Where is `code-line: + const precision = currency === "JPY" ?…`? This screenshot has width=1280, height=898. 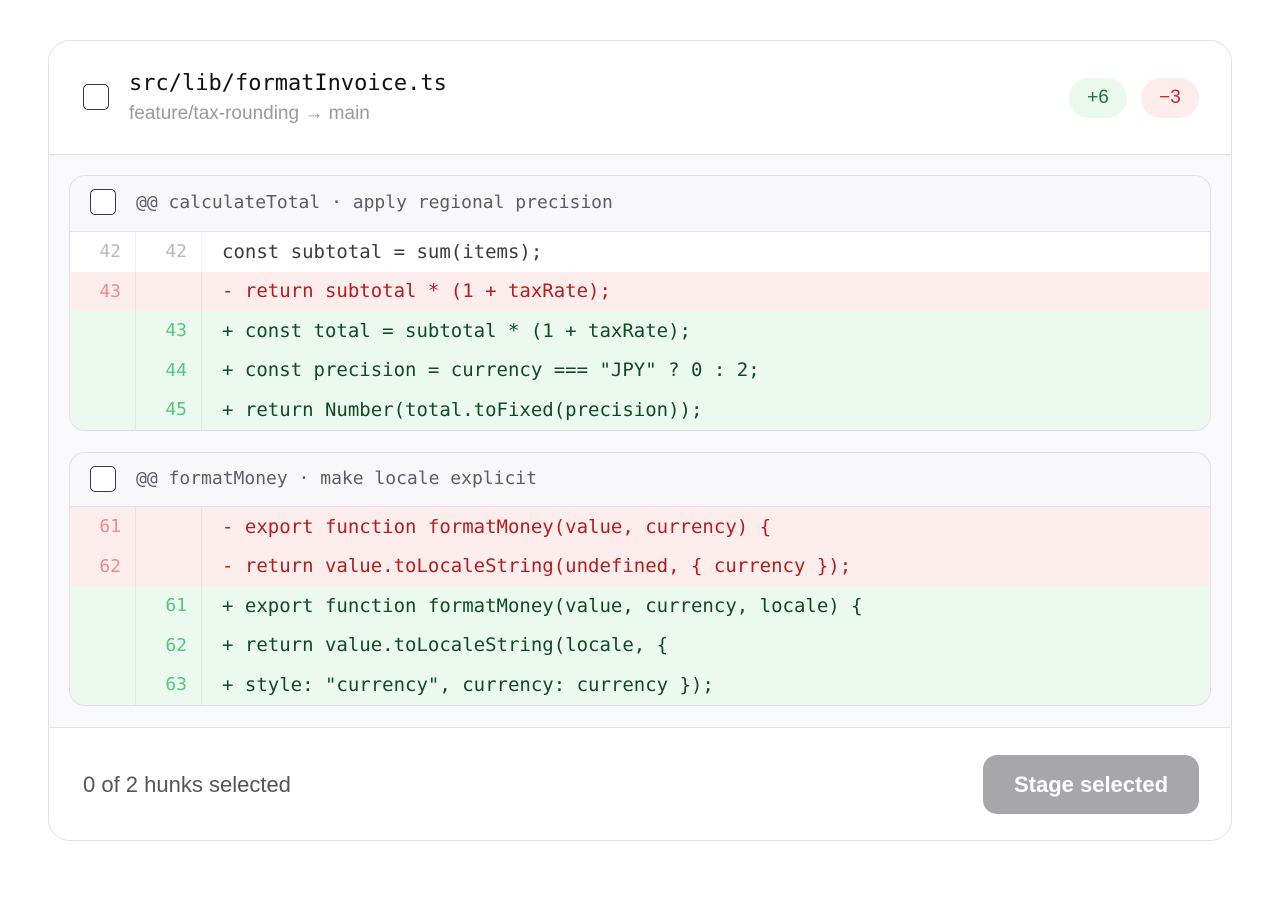 code-line: + const precision = currency === "JPY" ?… is located at coordinates (491, 370).